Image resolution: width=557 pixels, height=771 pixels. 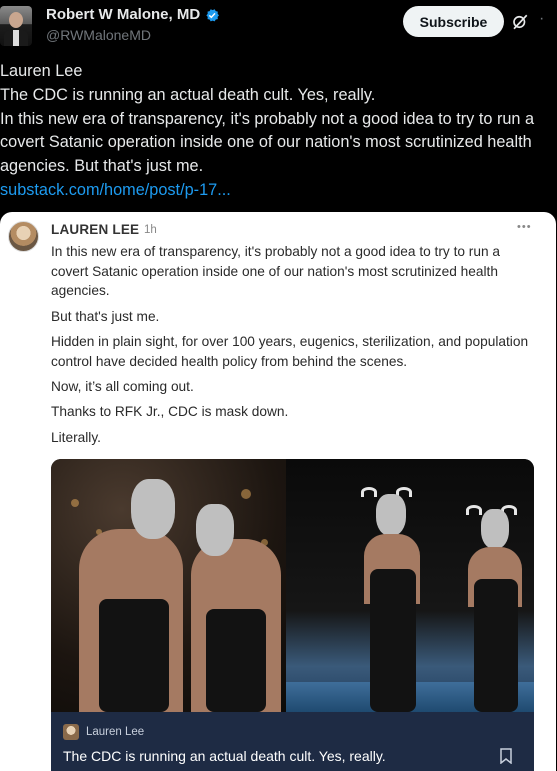 I want to click on quote-paragraph: Literally., so click(x=76, y=437).